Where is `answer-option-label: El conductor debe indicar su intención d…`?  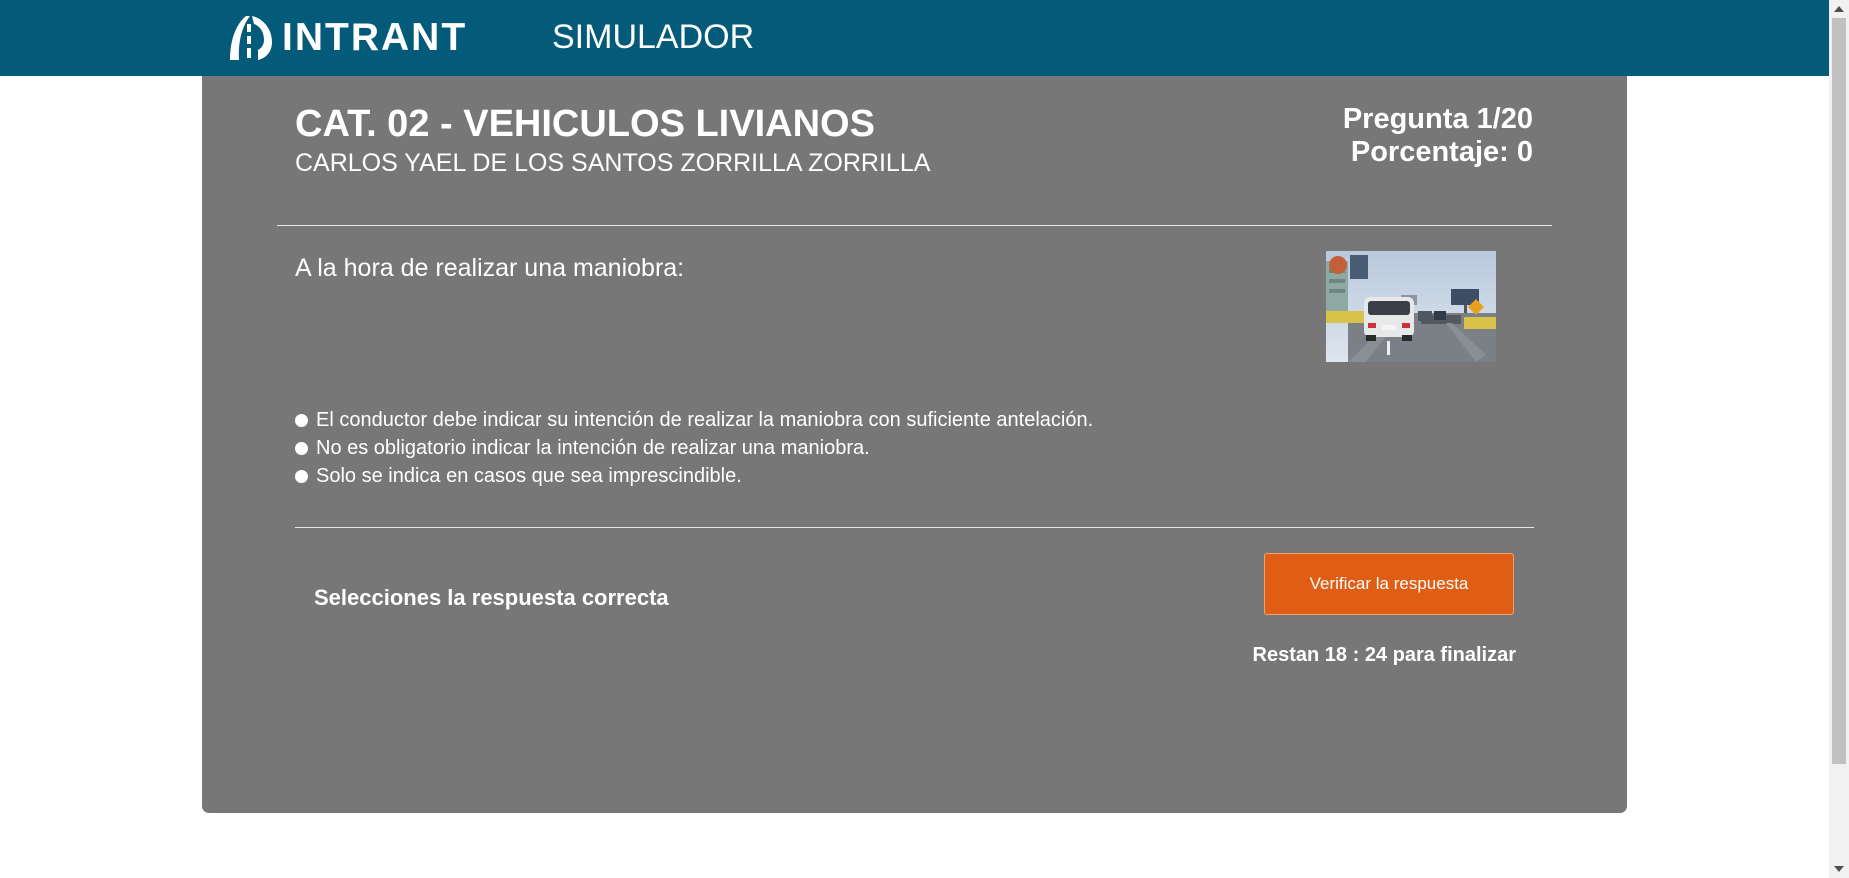 answer-option-label: El conductor debe indicar su intención d… is located at coordinates (705, 420).